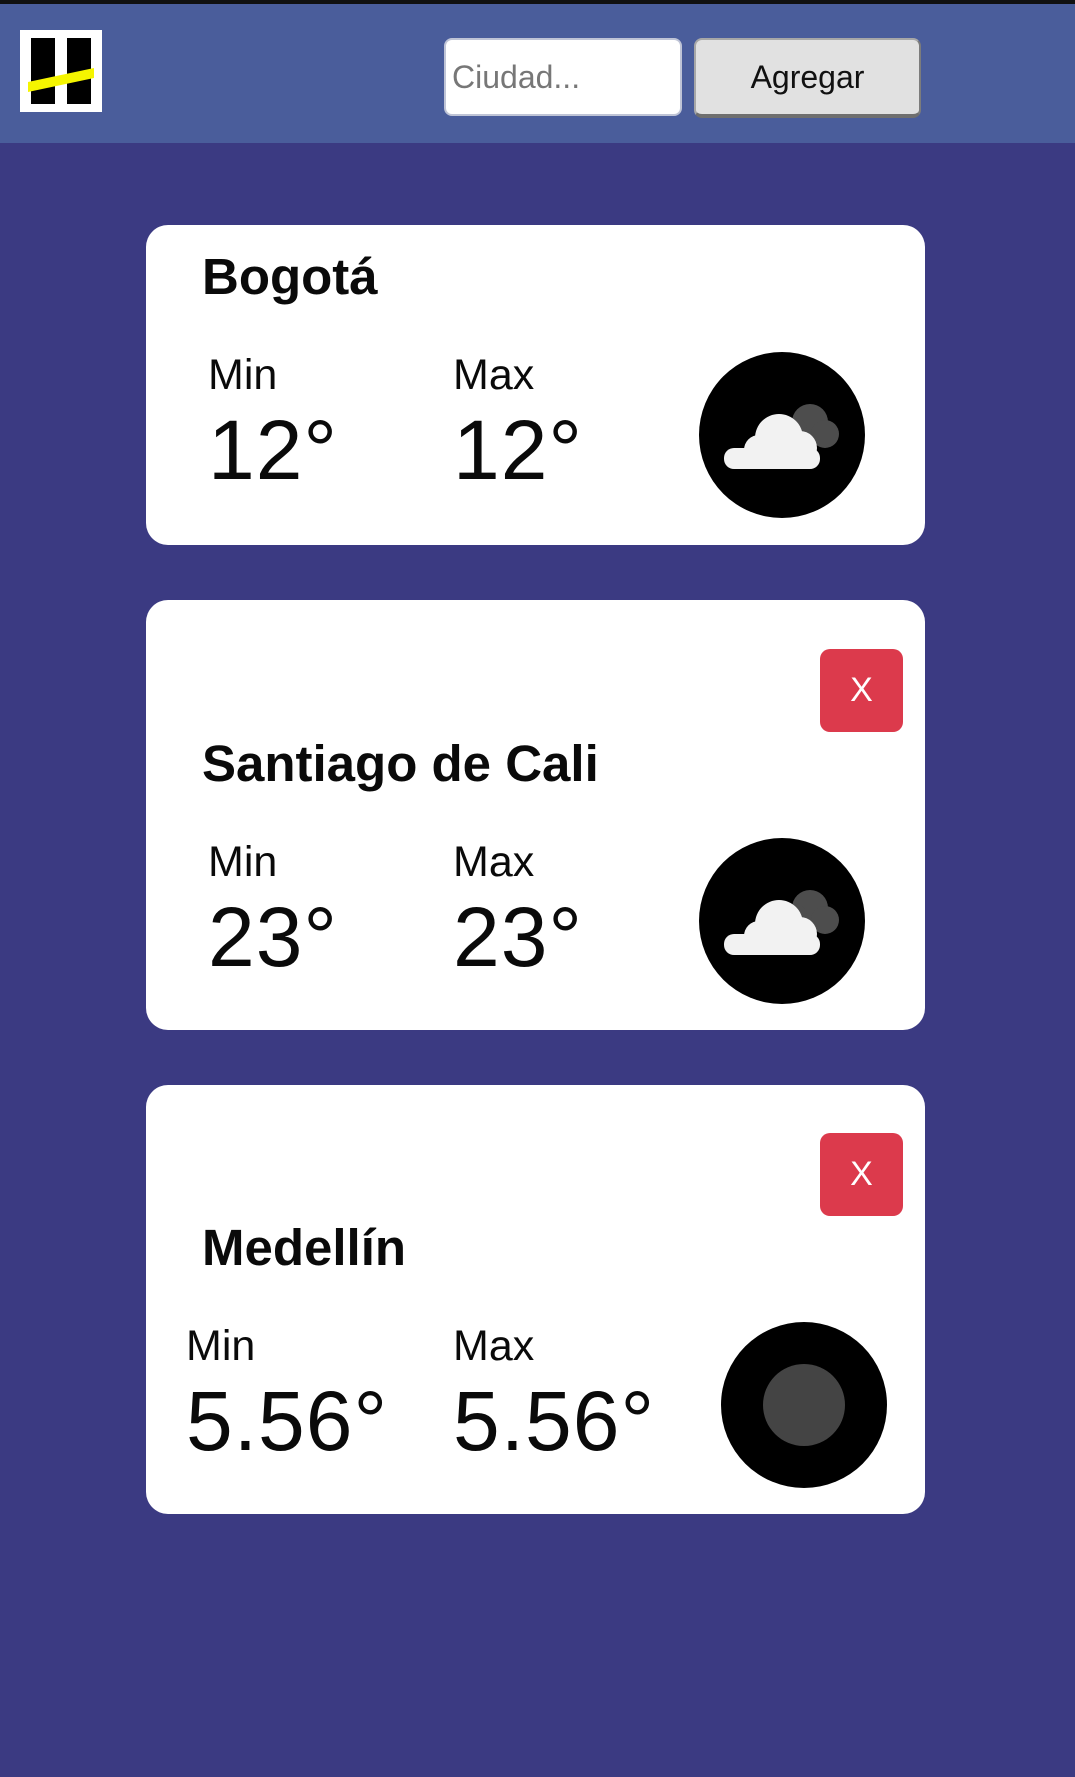  Describe the element at coordinates (518, 450) in the screenshot. I see `max-temp: 12°` at that location.